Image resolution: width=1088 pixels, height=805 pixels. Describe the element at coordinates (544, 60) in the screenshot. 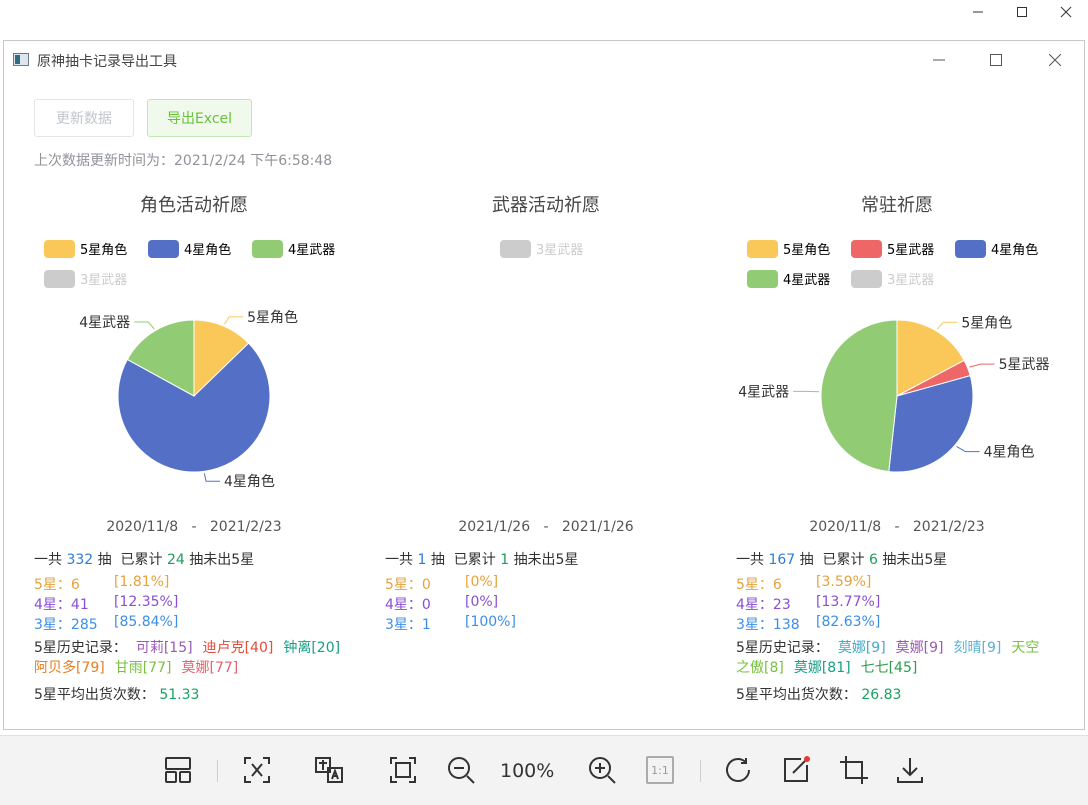

I see `app-titlebar: 原神抽卡记录导出工具` at that location.